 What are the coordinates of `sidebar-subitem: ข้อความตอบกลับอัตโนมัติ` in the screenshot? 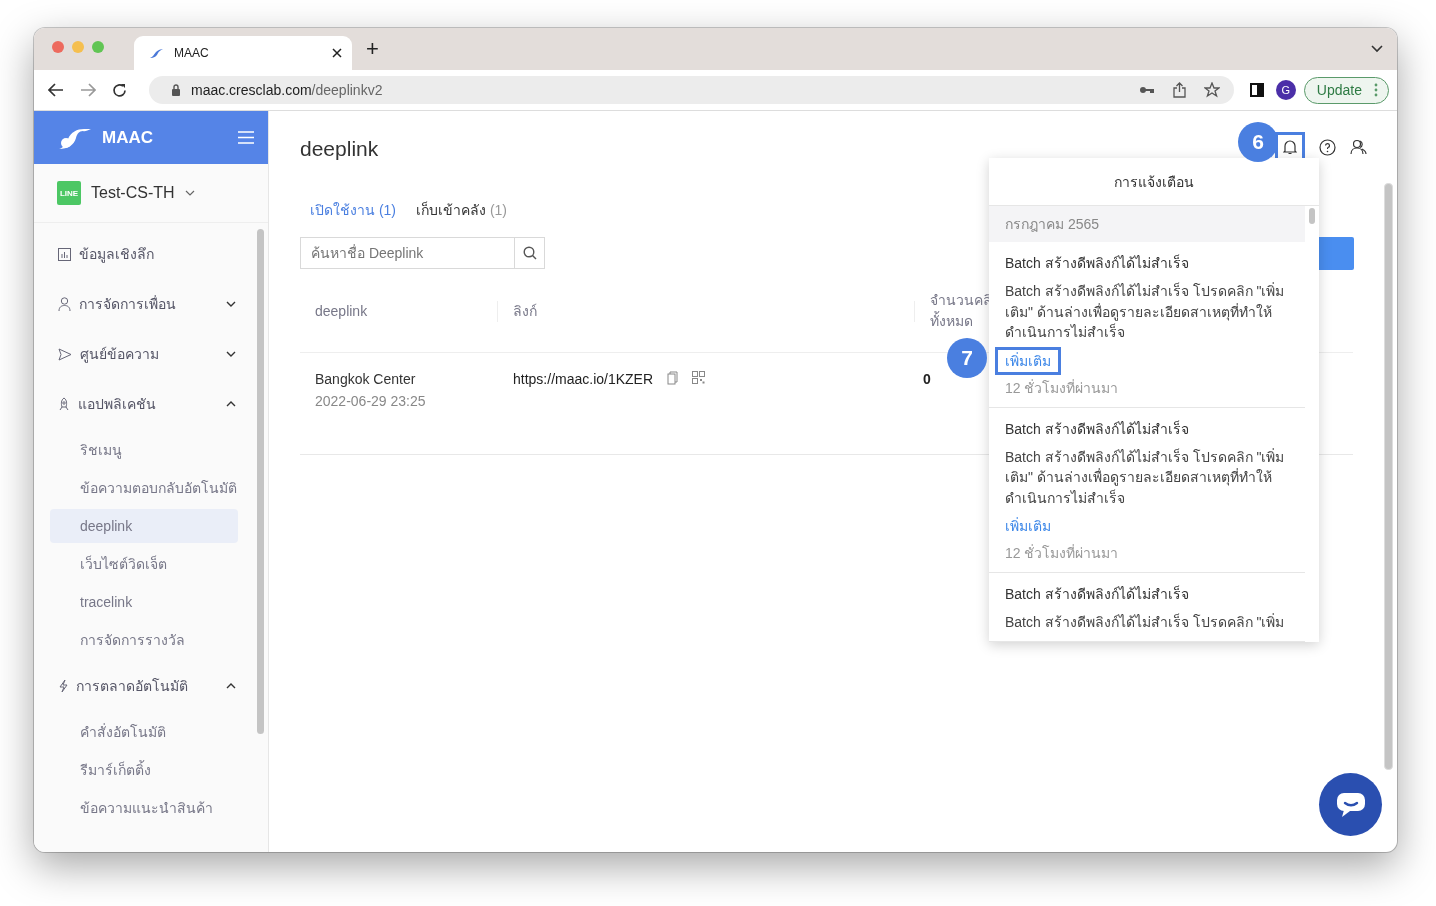 It's located at (144, 488).